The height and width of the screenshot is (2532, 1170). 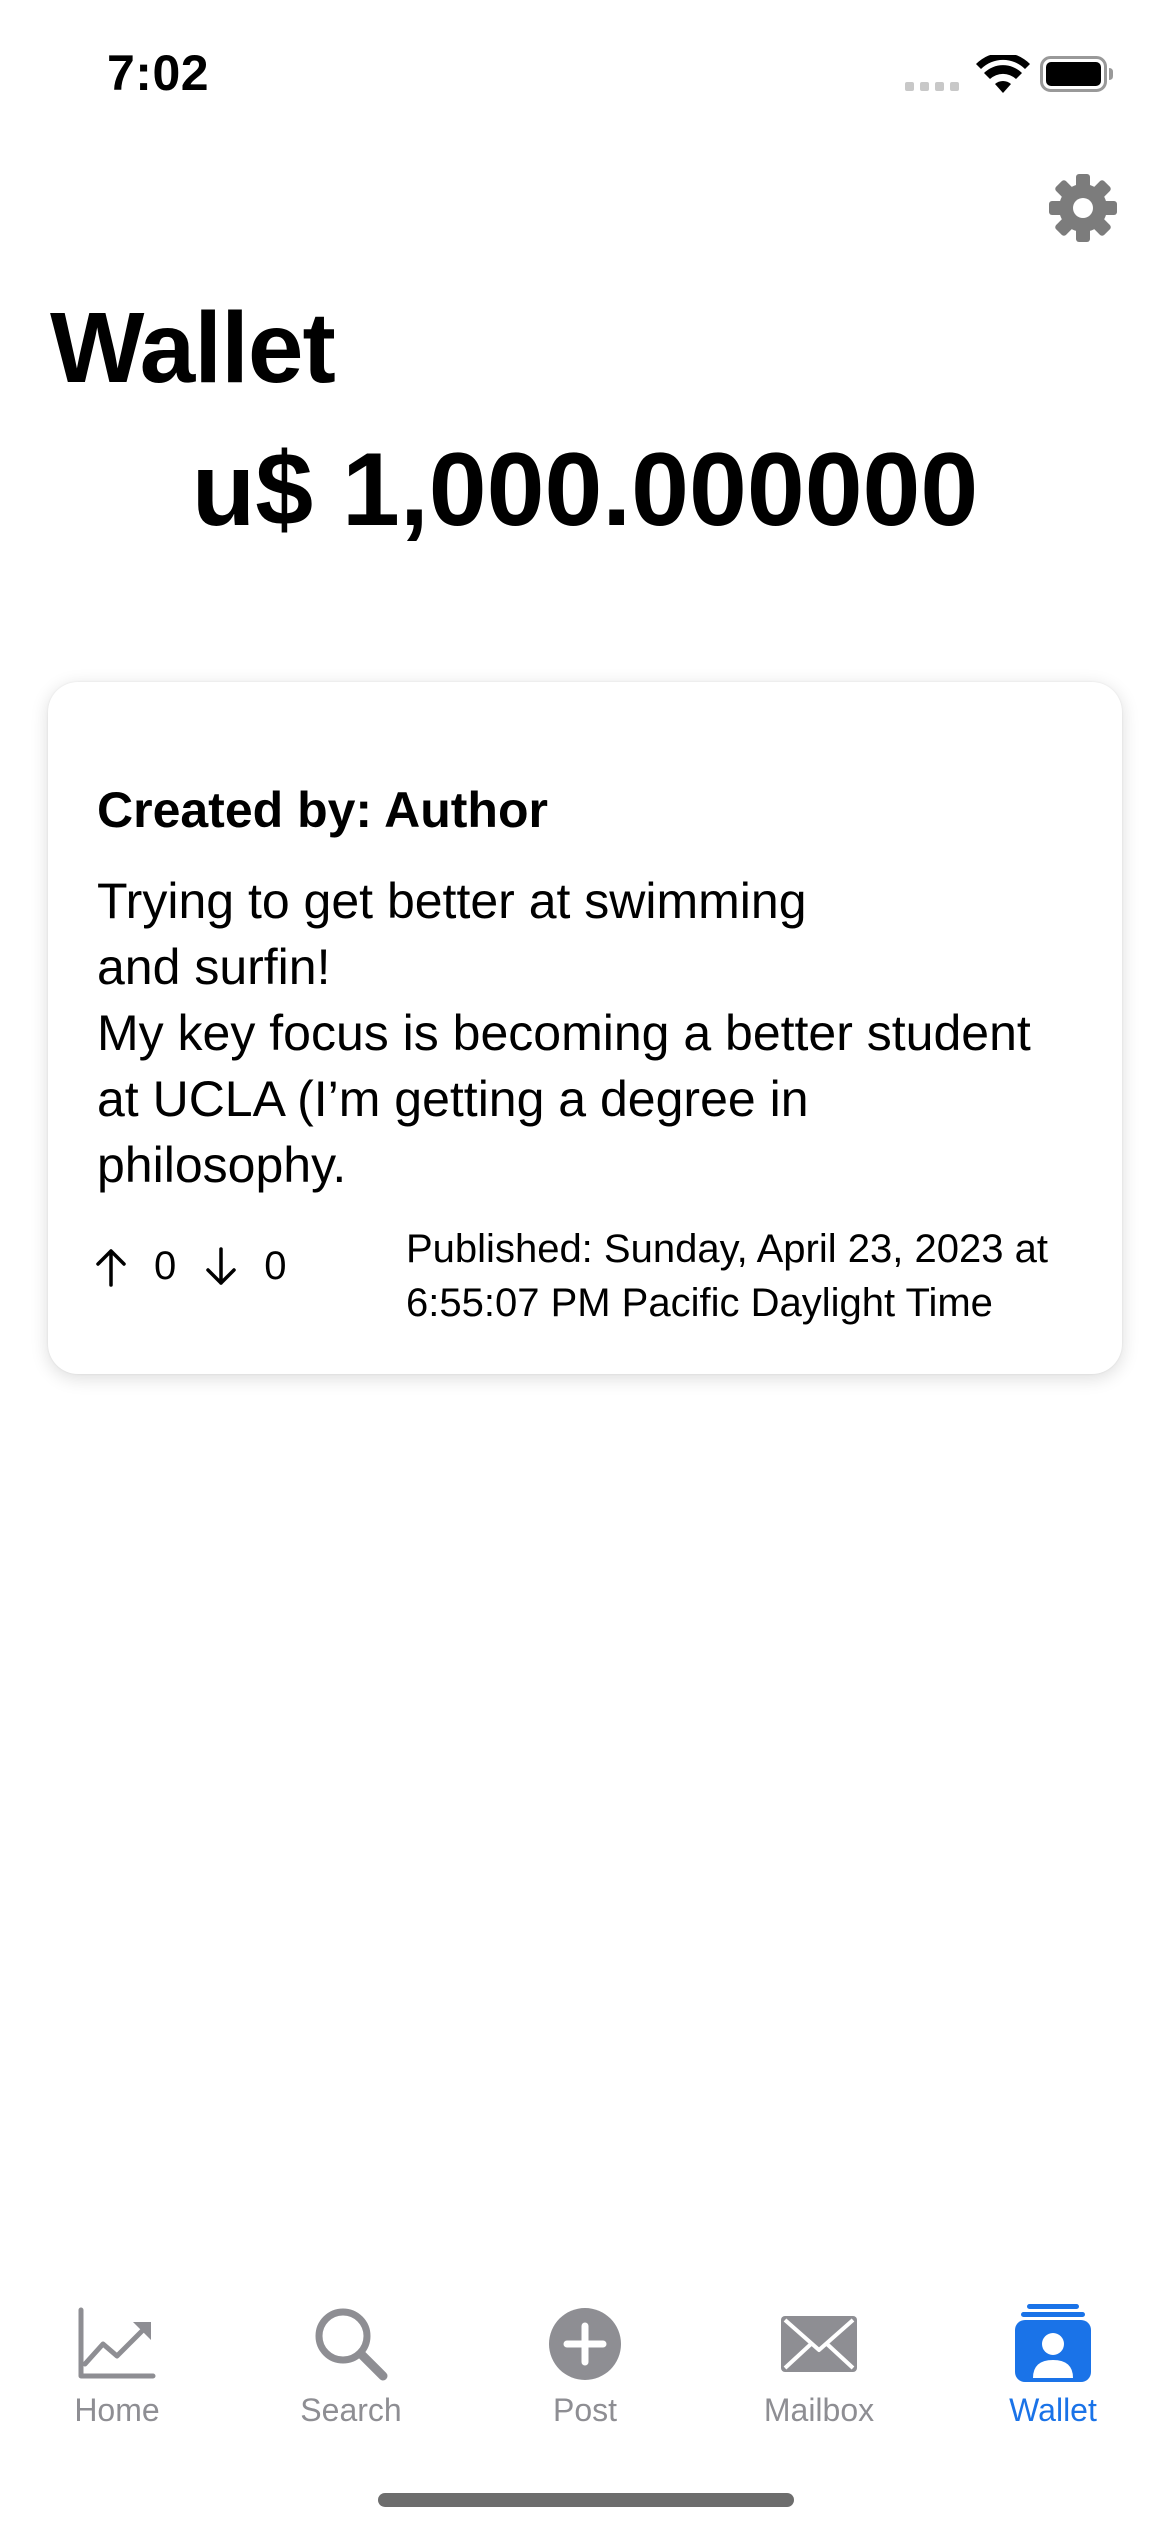 I want to click on magnifier-icon, so click(x=351, y=2344).